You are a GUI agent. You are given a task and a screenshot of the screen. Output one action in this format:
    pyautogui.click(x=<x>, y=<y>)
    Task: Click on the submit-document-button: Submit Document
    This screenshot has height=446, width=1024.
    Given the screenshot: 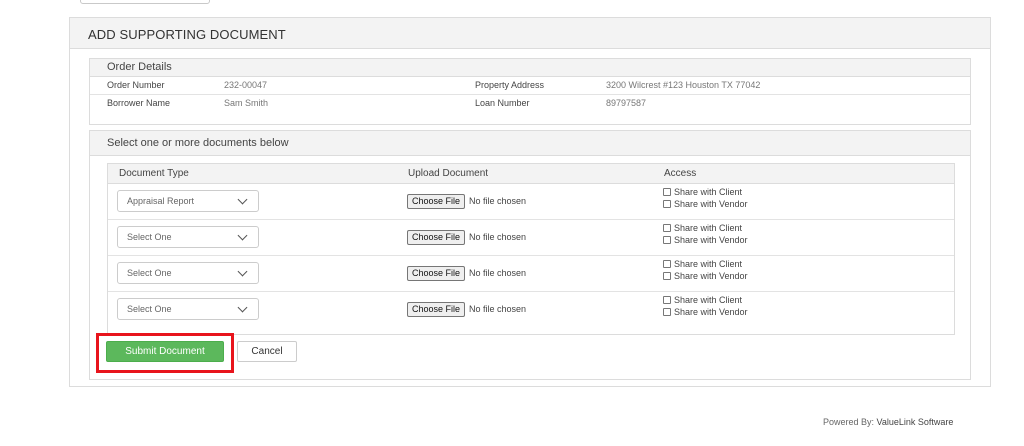 What is the action you would take?
    pyautogui.click(x=165, y=351)
    